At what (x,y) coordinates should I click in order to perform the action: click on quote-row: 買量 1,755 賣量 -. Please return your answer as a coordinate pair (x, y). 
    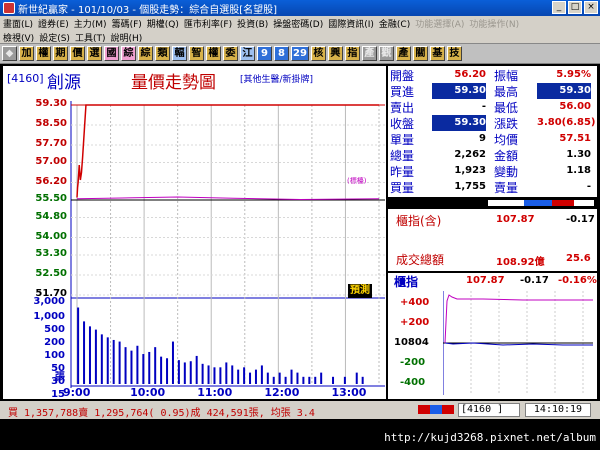
    Looking at the image, I should click on (492, 187).